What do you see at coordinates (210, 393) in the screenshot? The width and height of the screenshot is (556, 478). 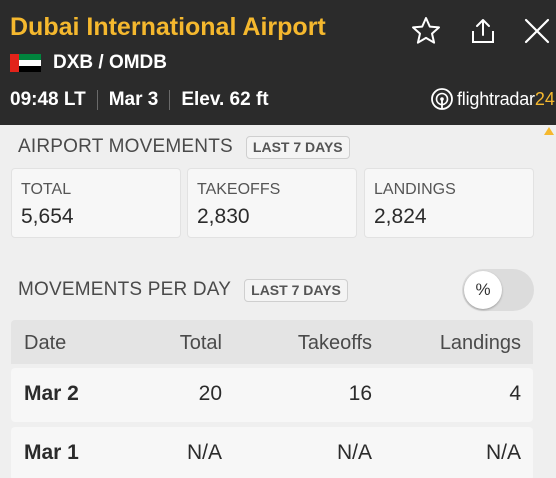 I see `cell-total: 20` at bounding box center [210, 393].